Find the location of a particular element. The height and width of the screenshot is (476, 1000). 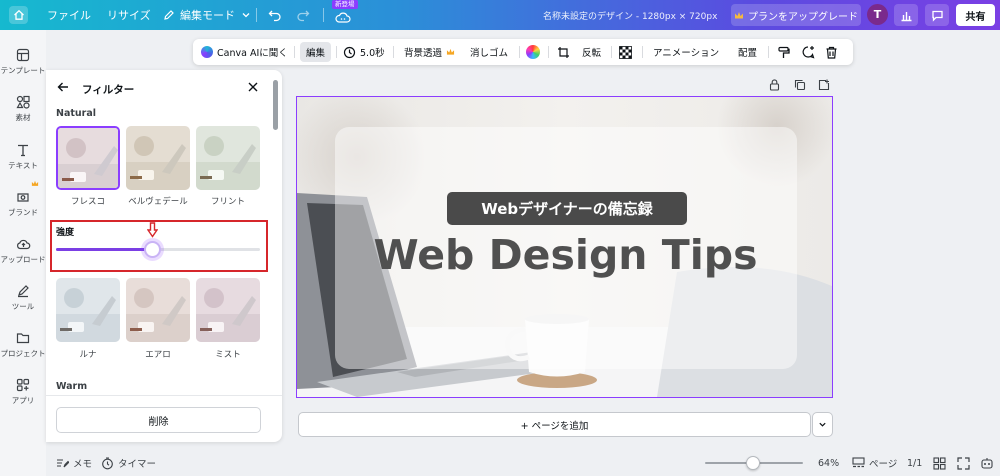

chevron-down-icon is located at coordinates (822, 424).